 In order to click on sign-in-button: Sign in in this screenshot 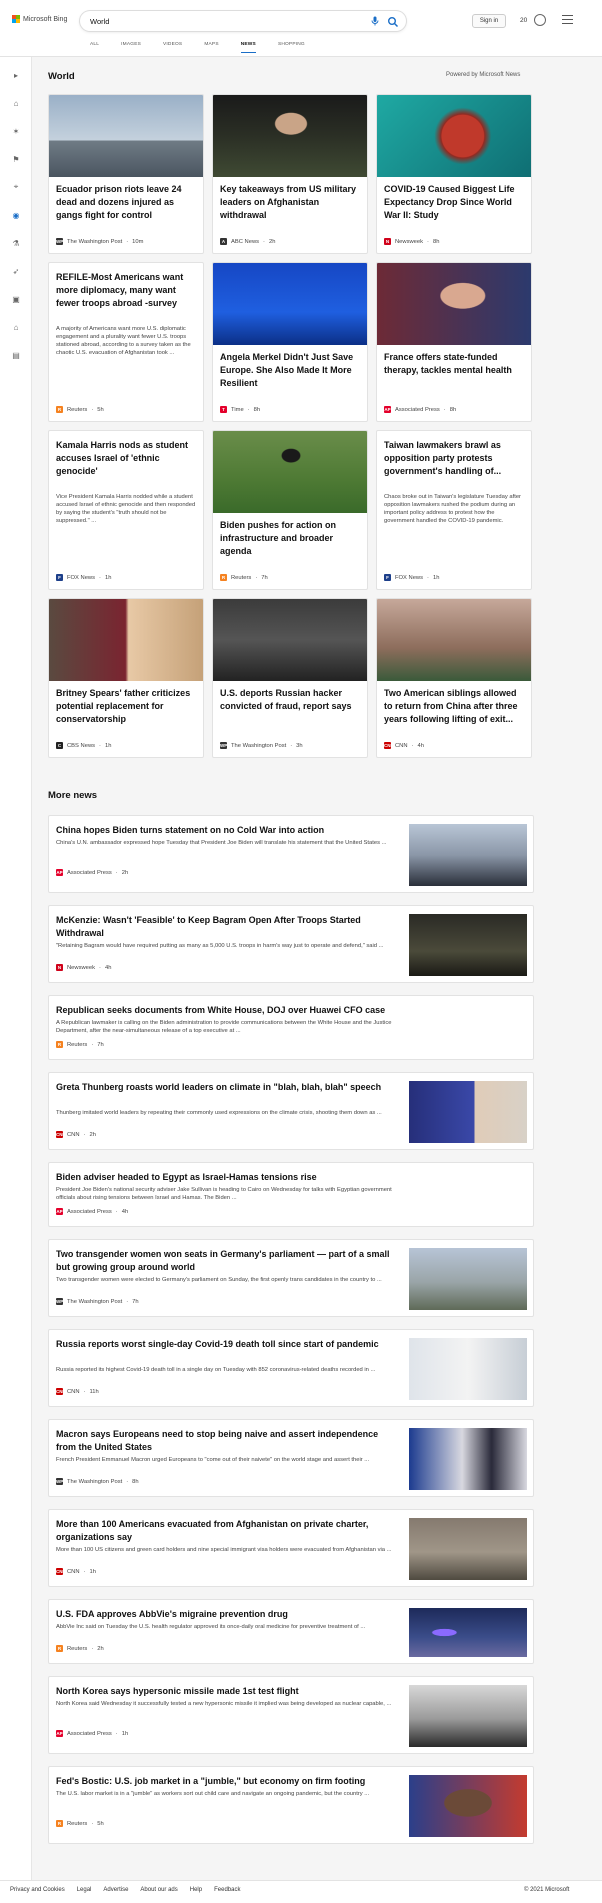, I will do `click(489, 21)`.